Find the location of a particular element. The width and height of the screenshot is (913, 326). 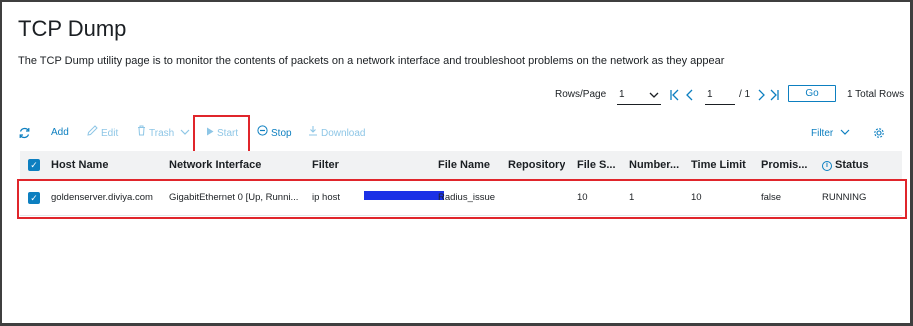

rows-per-page-select: 1 is located at coordinates (639, 95).